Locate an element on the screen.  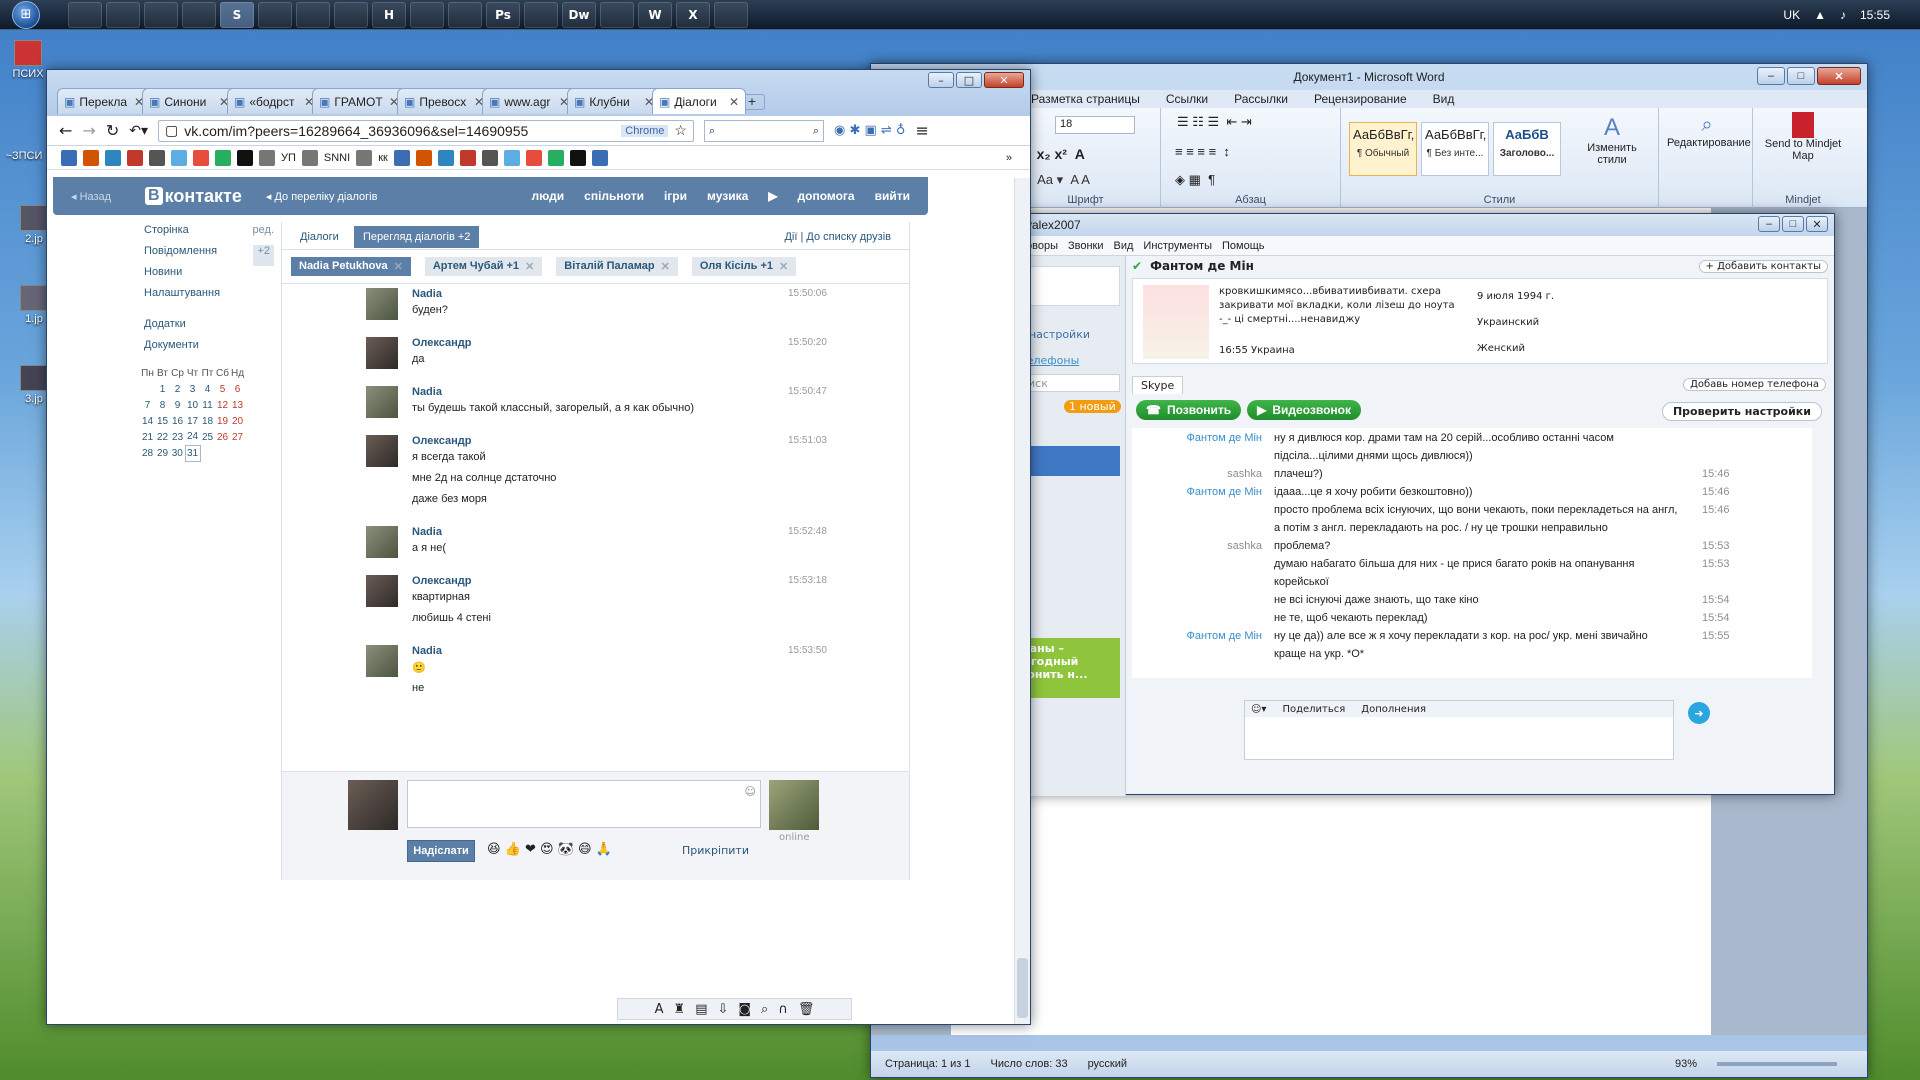
taskbar-app-icon: Dw is located at coordinates (579, 14).